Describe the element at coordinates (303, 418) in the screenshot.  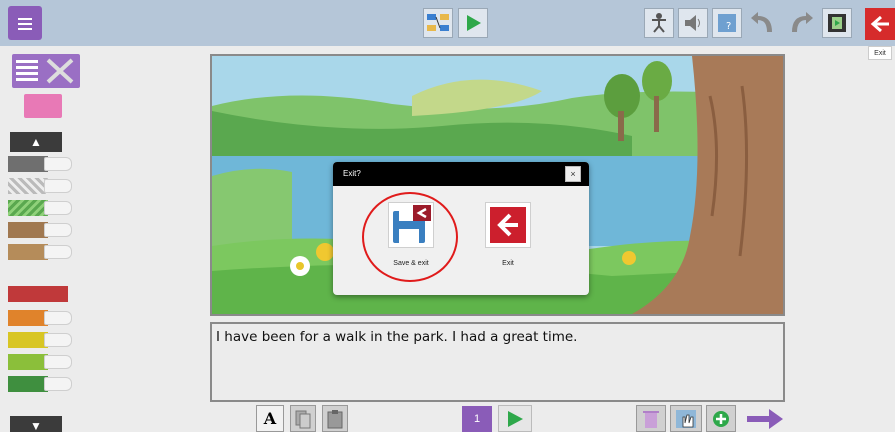
I see `copy-icon` at that location.